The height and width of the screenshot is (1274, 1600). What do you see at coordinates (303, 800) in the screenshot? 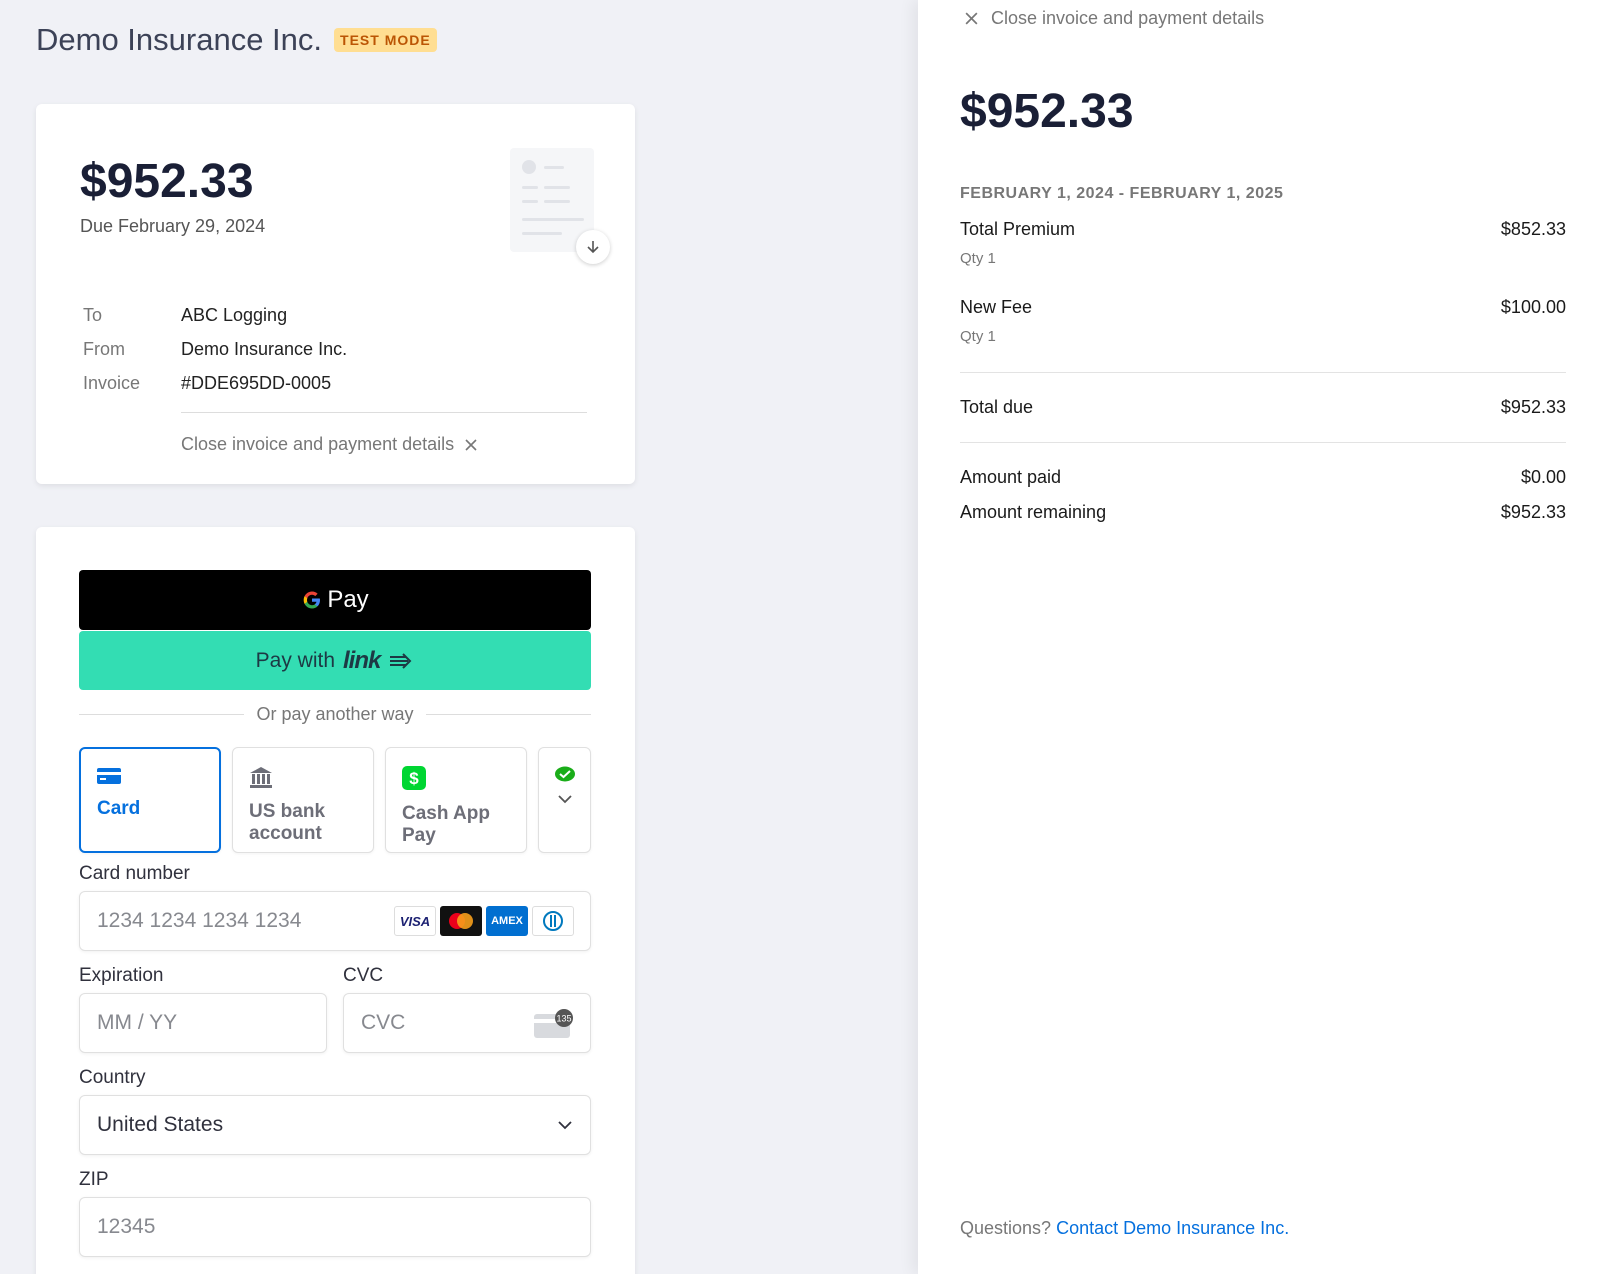
I see `tab-us-bank-account: US bank account` at bounding box center [303, 800].